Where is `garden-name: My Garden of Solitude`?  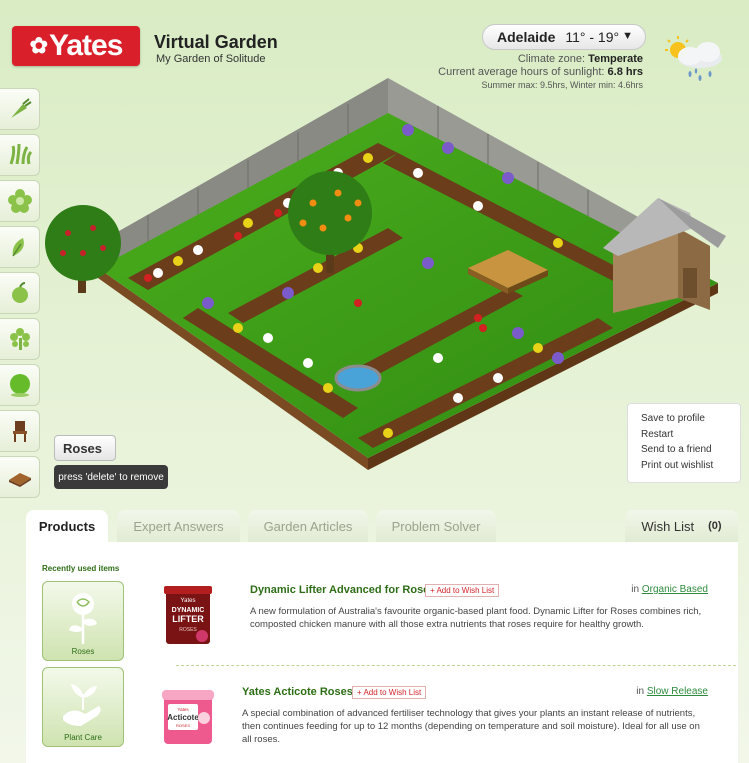
garden-name: My Garden of Solitude is located at coordinates (211, 59).